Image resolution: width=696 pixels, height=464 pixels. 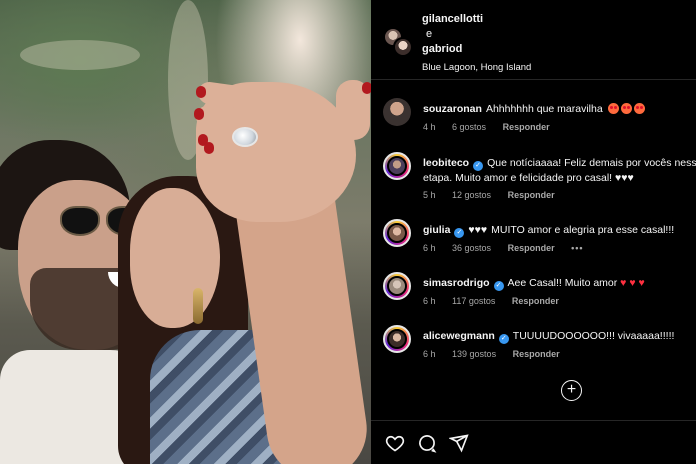 What do you see at coordinates (469, 127) in the screenshot?
I see `comment-likes: 6 gostos` at bounding box center [469, 127].